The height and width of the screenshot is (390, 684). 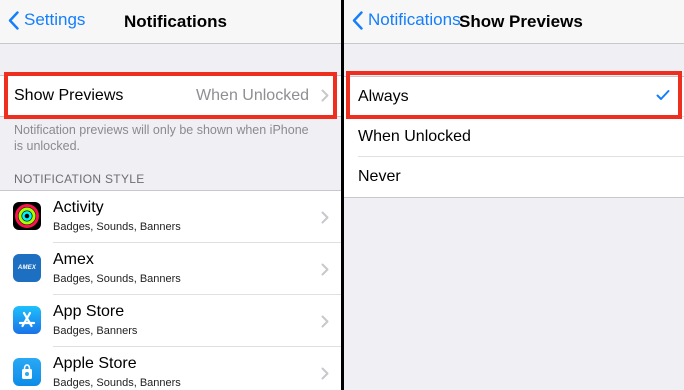 What do you see at coordinates (170, 321) in the screenshot?
I see `app-row-app-store: App Store Badges, Banners` at bounding box center [170, 321].